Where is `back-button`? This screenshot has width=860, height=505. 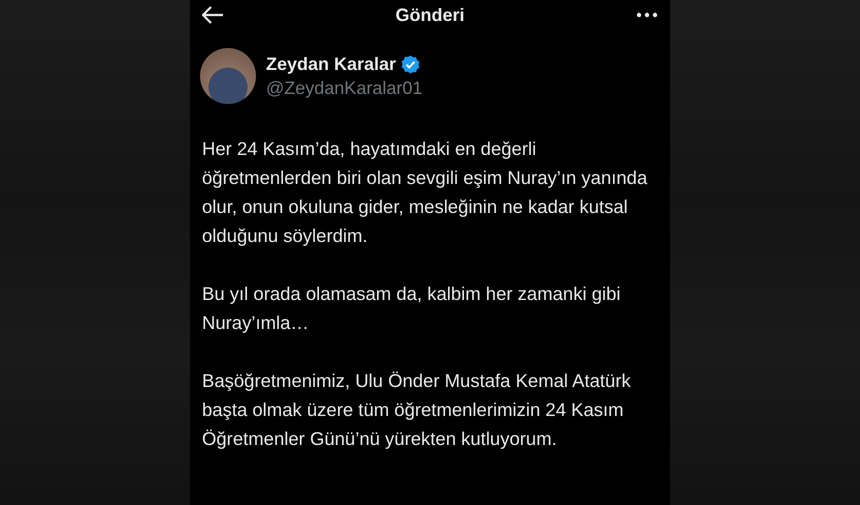 back-button is located at coordinates (213, 15).